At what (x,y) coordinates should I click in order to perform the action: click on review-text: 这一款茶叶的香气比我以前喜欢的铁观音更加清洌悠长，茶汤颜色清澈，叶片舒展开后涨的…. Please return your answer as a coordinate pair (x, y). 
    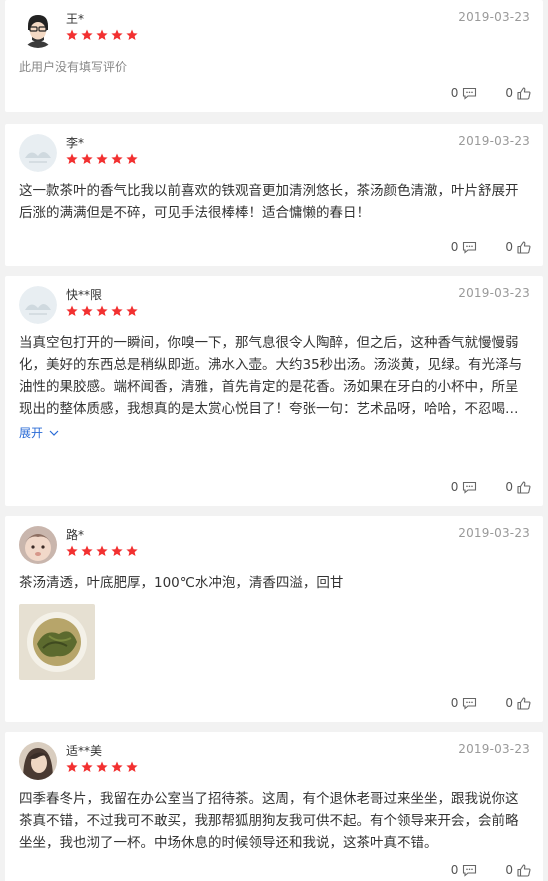
    Looking at the image, I should click on (269, 202).